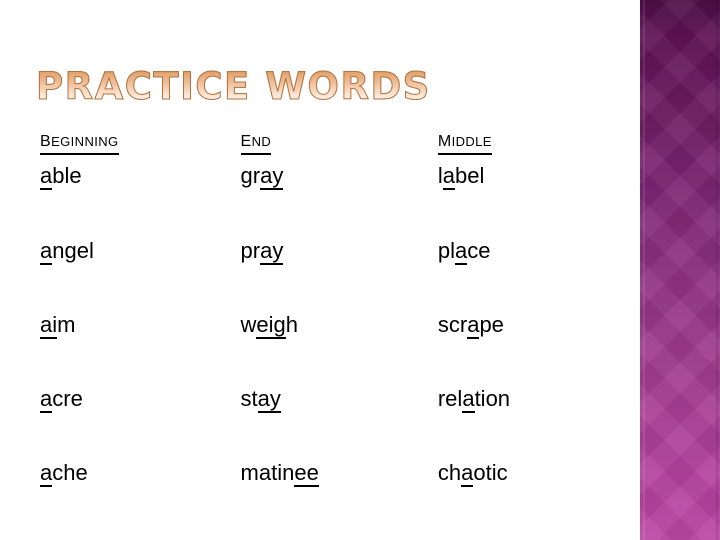 This screenshot has height=540, width=720. I want to click on word-cell-beginning: angel, so click(100, 275).